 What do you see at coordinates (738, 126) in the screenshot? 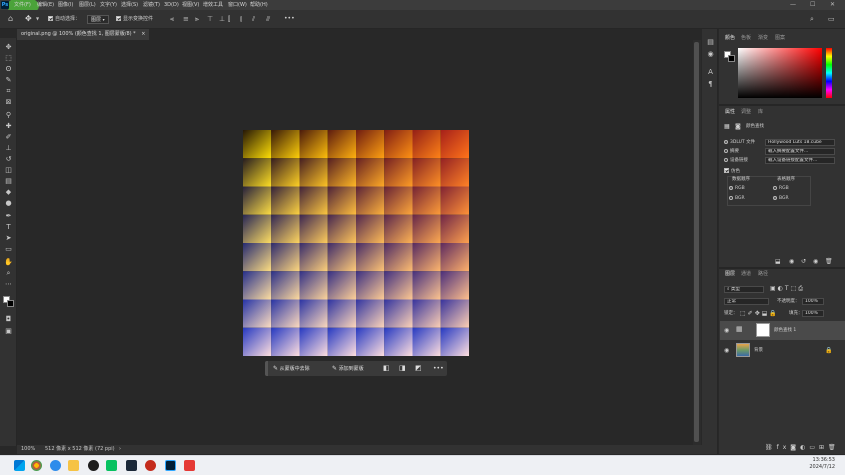
I see `mask-icon: ◙` at bounding box center [738, 126].